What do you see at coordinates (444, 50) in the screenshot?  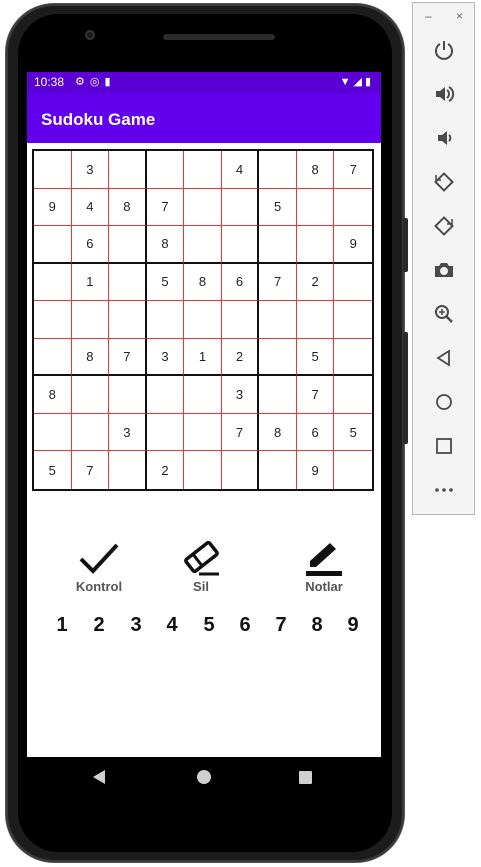 I see `power-icon` at bounding box center [444, 50].